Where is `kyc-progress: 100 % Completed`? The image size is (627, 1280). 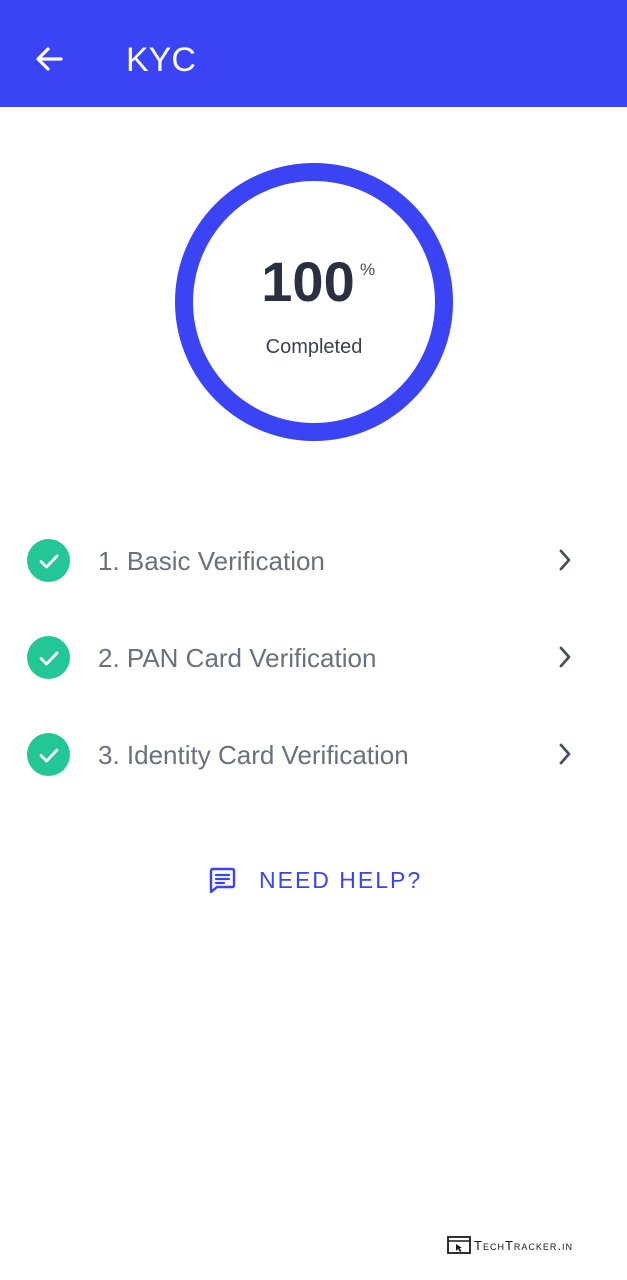
kyc-progress: 100 % Completed is located at coordinates (314, 302).